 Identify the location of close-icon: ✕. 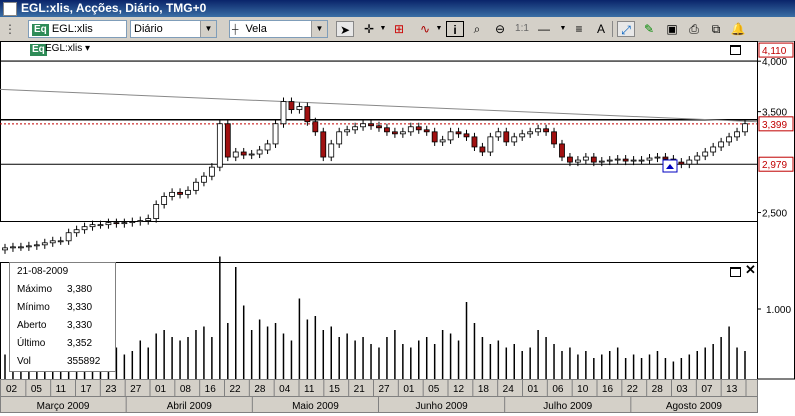
(750, 270).